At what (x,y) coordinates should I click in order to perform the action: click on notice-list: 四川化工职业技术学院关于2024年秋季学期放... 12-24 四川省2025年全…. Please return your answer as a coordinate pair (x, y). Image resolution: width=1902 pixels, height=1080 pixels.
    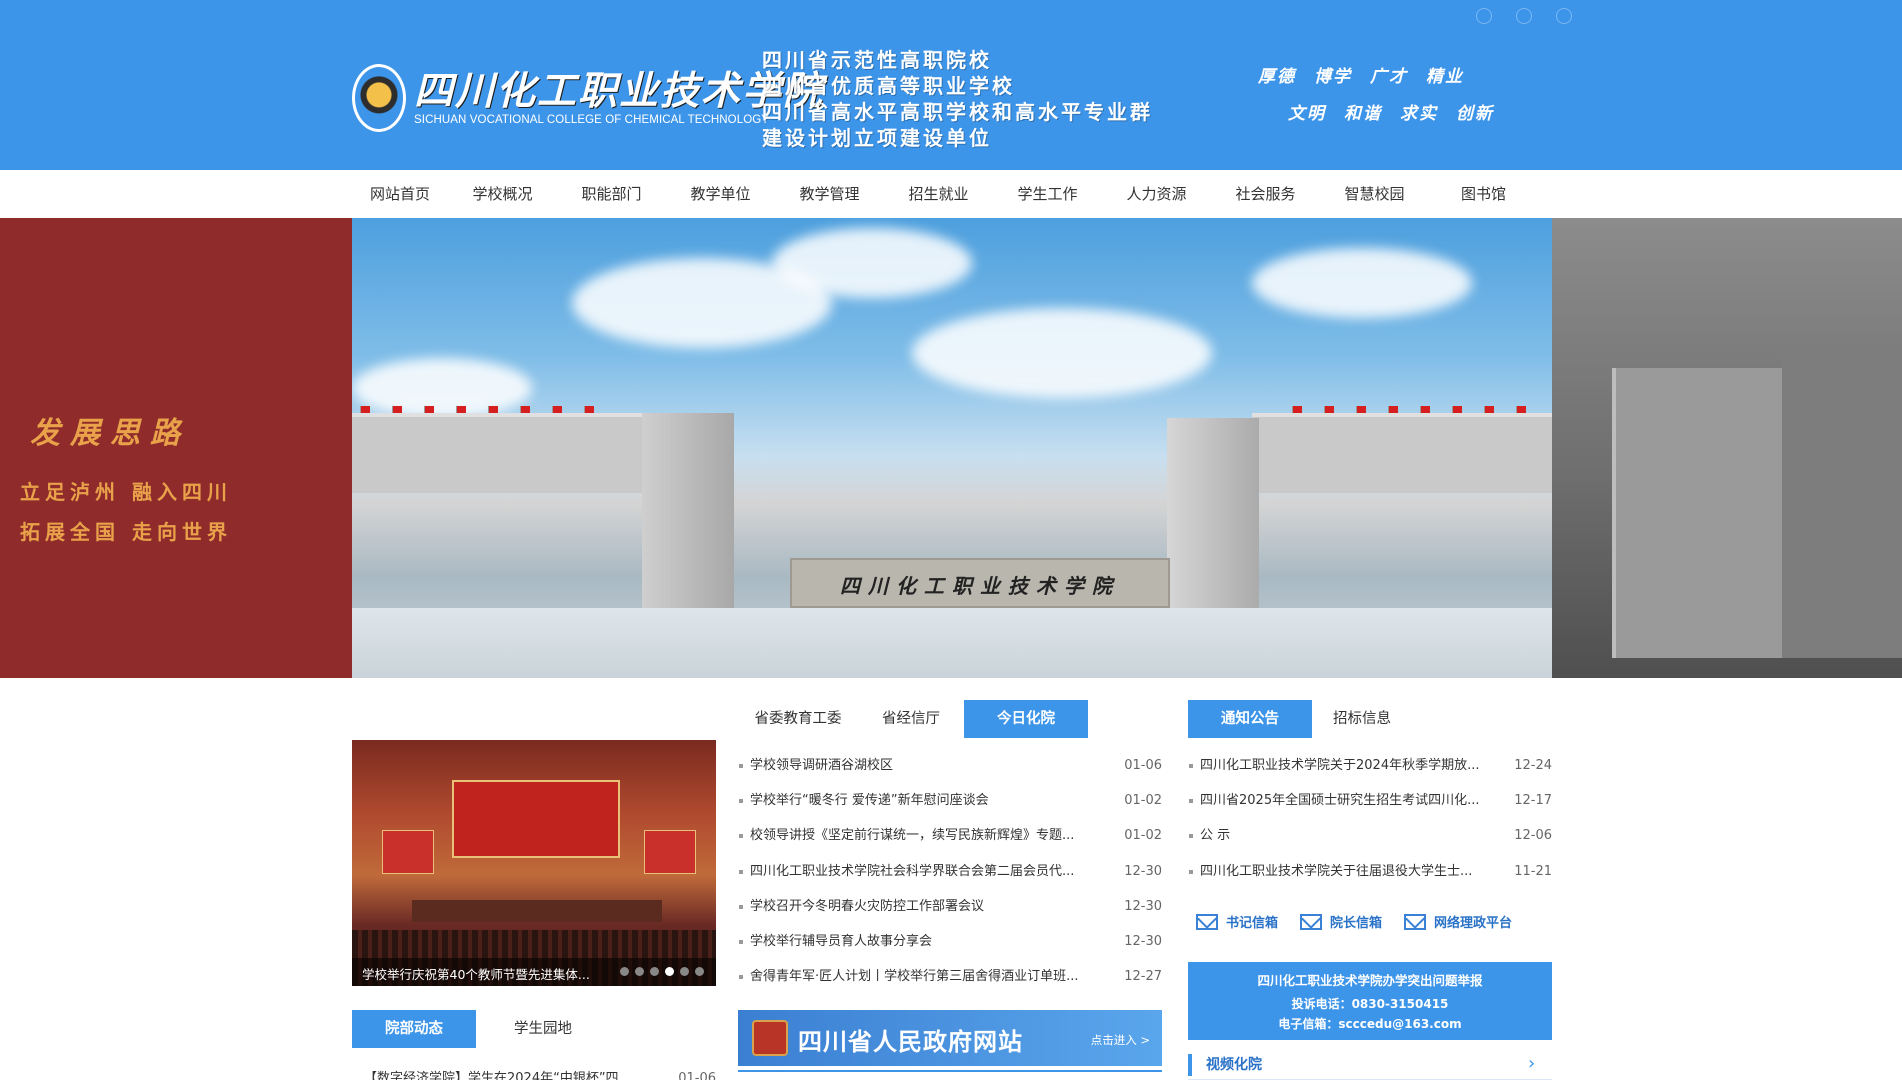
    Looking at the image, I should click on (1370, 818).